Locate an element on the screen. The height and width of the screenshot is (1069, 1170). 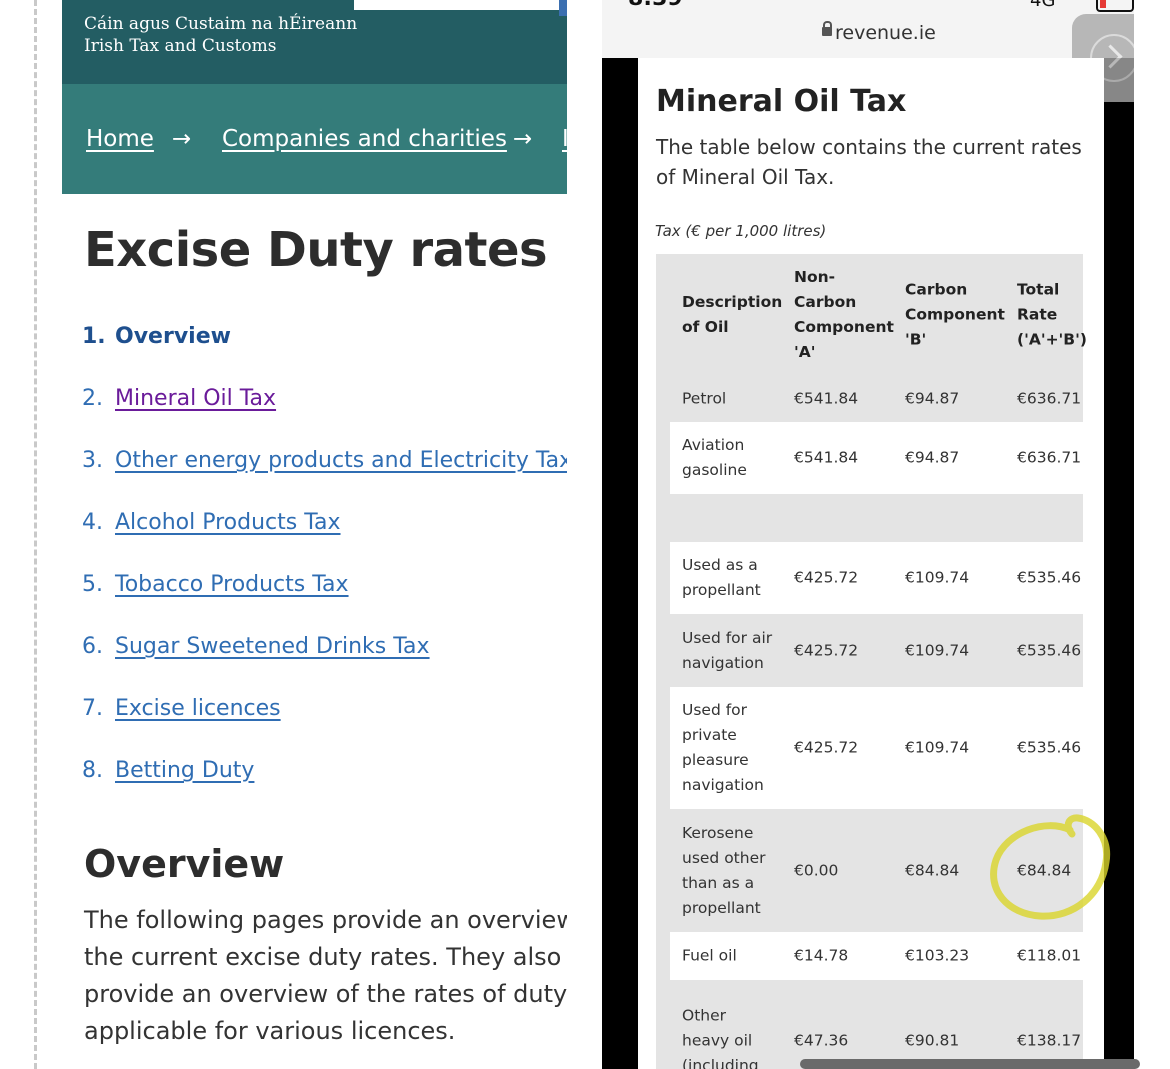
desc-line: pleasure is located at coordinates (715, 760).